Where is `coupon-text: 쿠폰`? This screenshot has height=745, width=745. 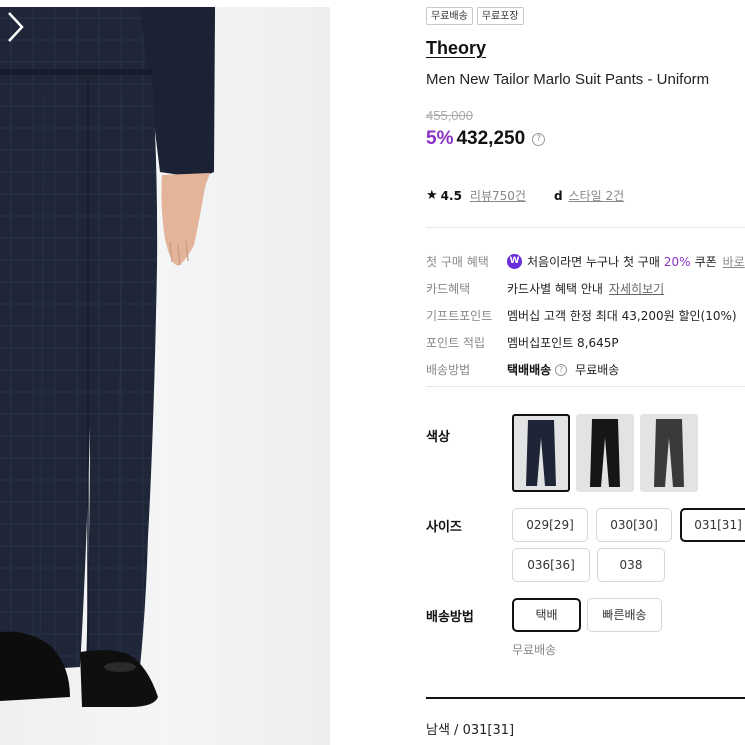
coupon-text: 쿠폰 is located at coordinates (705, 262).